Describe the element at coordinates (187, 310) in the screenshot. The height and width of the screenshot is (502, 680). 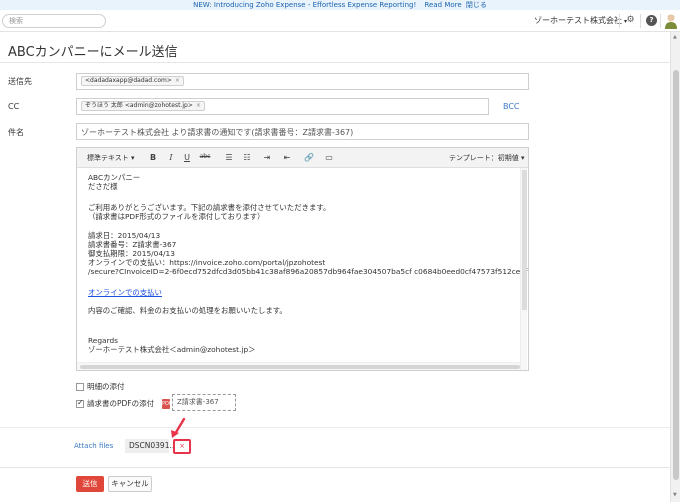
I see `body-line: 内容のご確認、料金のお支払いの処理をお願いいたします。` at that location.